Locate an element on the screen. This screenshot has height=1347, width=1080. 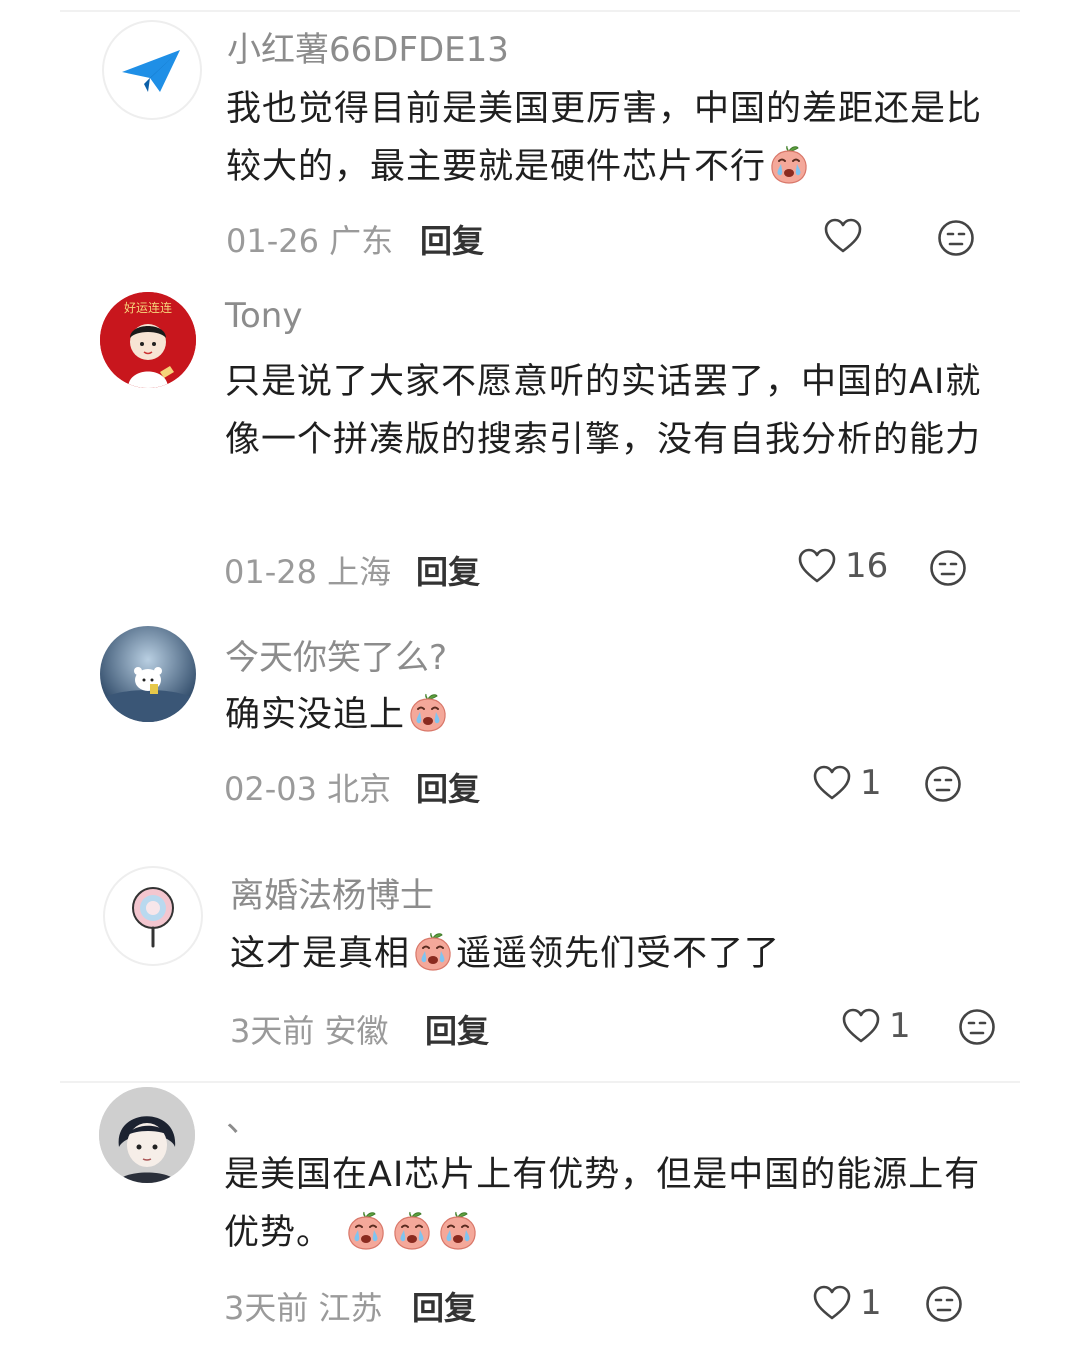
paper-plane-icon is located at coordinates (151, 71).